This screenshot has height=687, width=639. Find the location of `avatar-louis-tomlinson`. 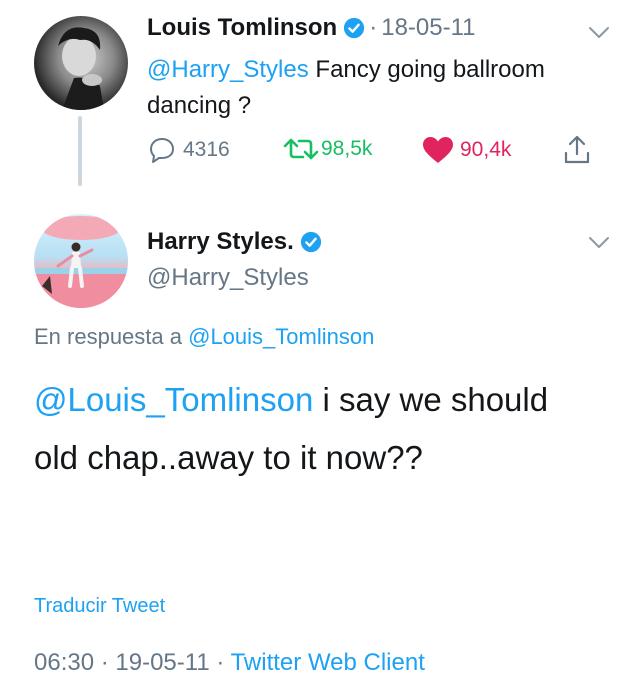

avatar-louis-tomlinson is located at coordinates (81, 63).